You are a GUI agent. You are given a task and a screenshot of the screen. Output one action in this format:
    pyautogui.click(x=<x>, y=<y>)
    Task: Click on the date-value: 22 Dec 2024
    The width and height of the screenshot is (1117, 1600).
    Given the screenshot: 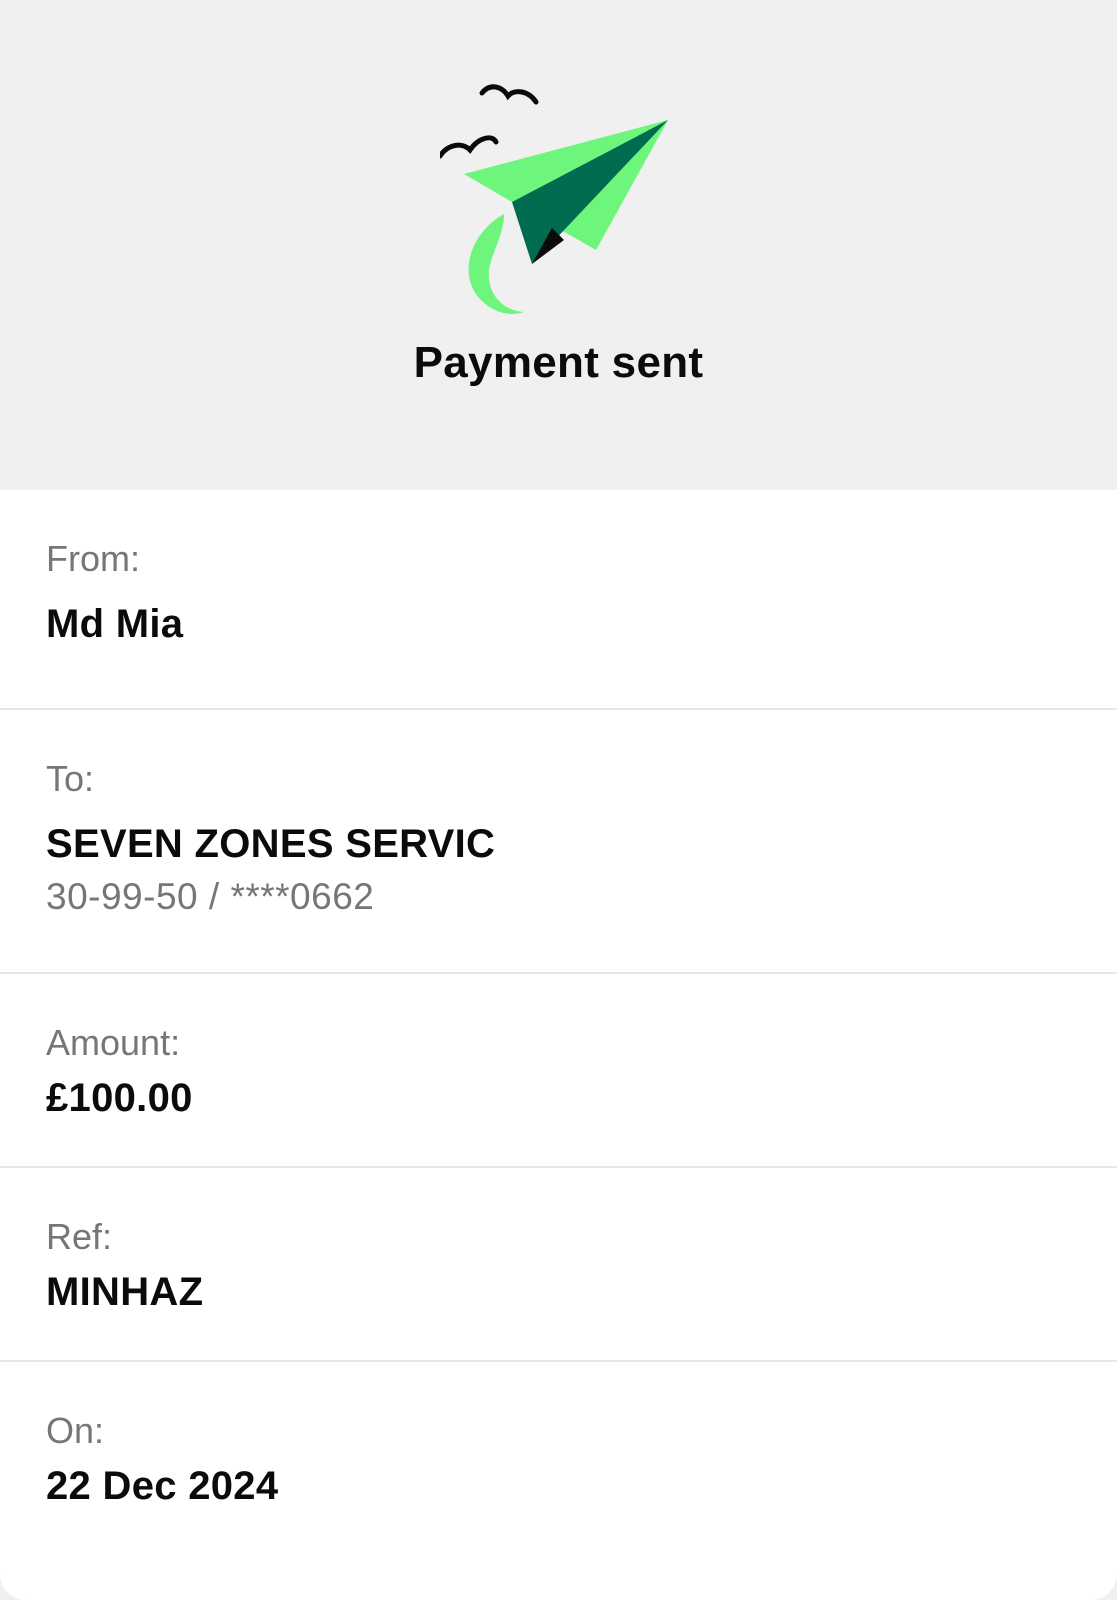 What is the action you would take?
    pyautogui.click(x=162, y=1486)
    